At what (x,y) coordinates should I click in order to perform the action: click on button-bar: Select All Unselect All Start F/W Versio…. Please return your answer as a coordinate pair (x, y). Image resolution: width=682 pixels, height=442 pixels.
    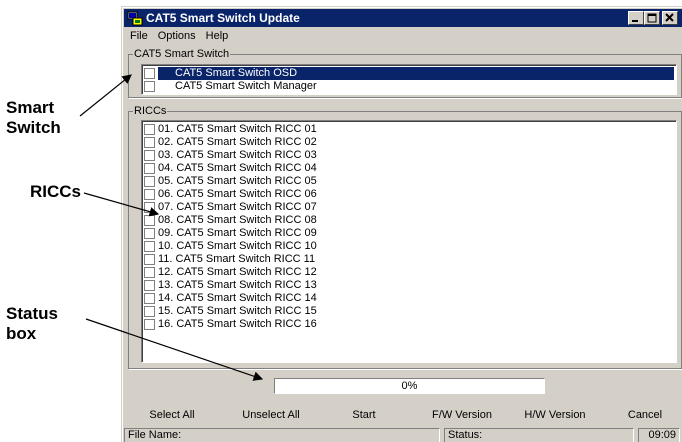
    Looking at the image, I should click on (402, 415).